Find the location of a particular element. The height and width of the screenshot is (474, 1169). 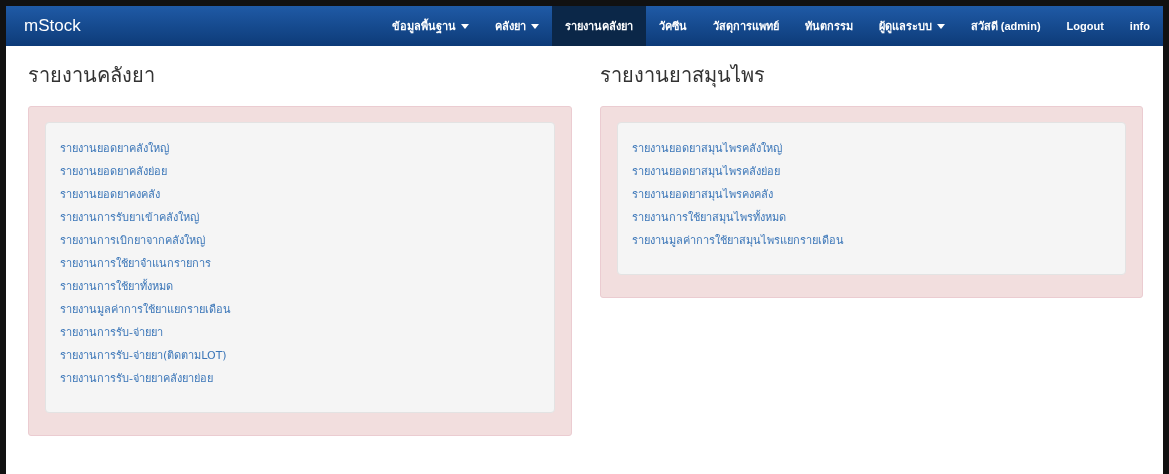

report-link: รายงานการรับยาเข้าคลังใหญ่ is located at coordinates (129, 217).